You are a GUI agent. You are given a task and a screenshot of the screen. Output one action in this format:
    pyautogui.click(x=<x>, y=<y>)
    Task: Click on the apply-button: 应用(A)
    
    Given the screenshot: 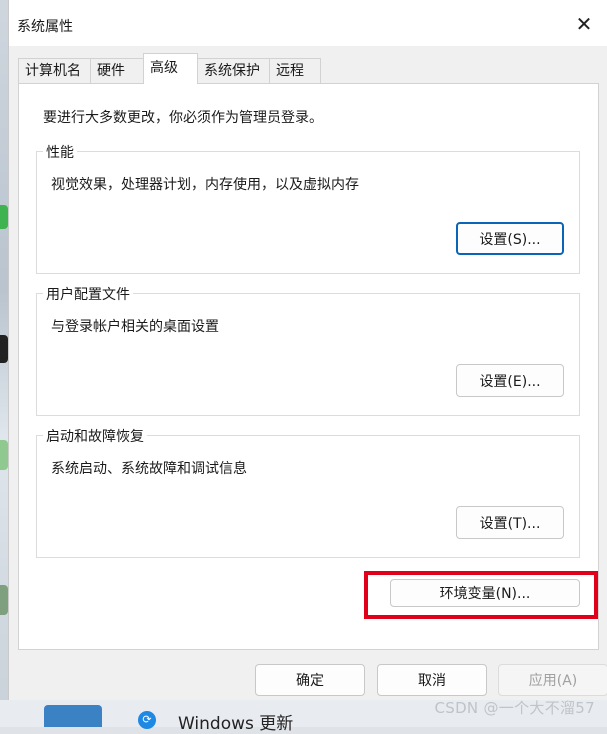 What is the action you would take?
    pyautogui.click(x=552, y=680)
    